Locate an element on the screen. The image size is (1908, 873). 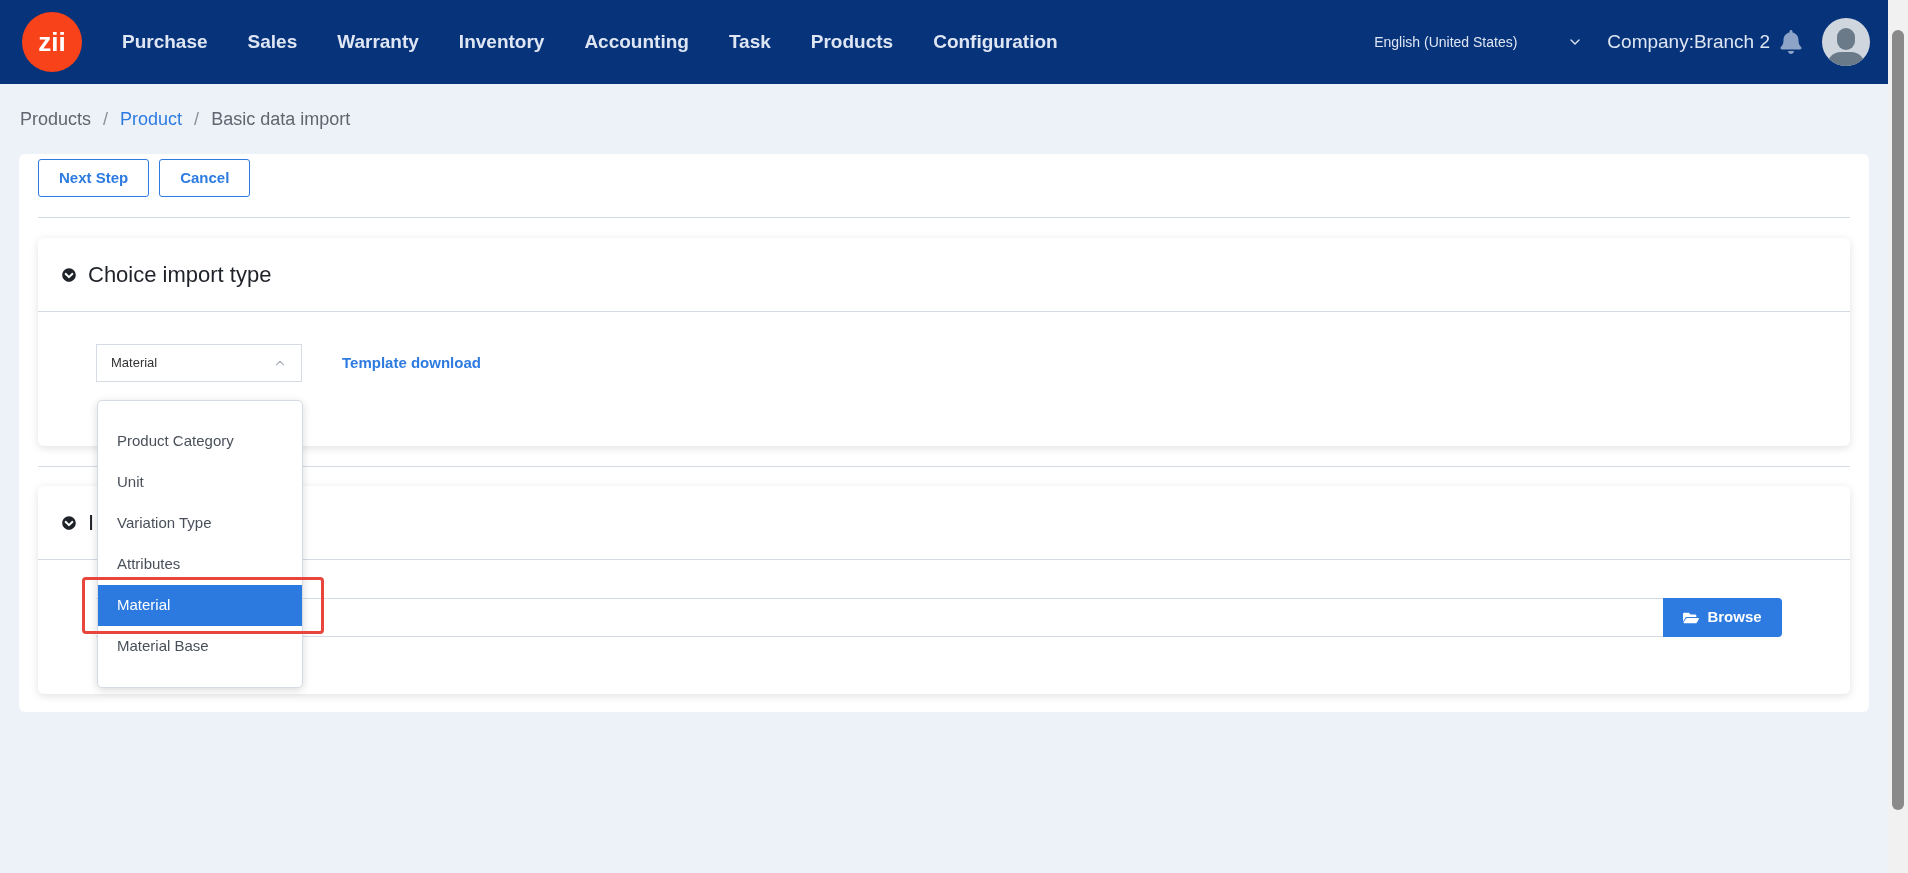
breadcrumb-item: Products is located at coordinates (56, 119).